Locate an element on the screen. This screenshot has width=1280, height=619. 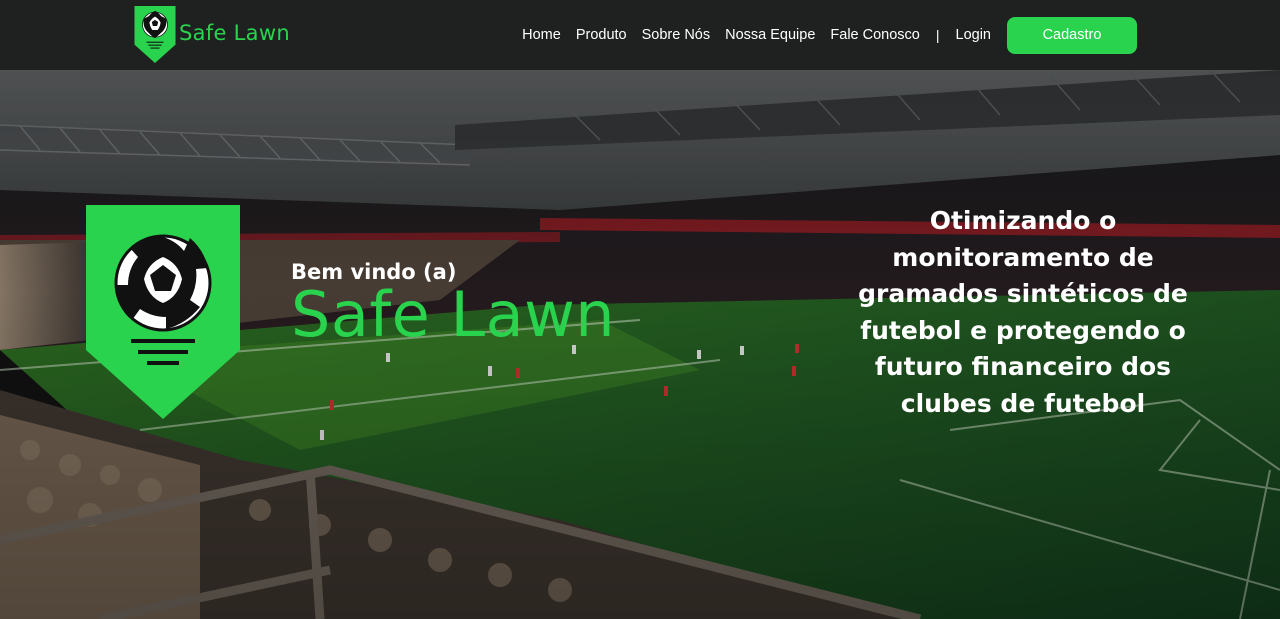
brand-home-link: Safe Lawn is located at coordinates (212, 34).